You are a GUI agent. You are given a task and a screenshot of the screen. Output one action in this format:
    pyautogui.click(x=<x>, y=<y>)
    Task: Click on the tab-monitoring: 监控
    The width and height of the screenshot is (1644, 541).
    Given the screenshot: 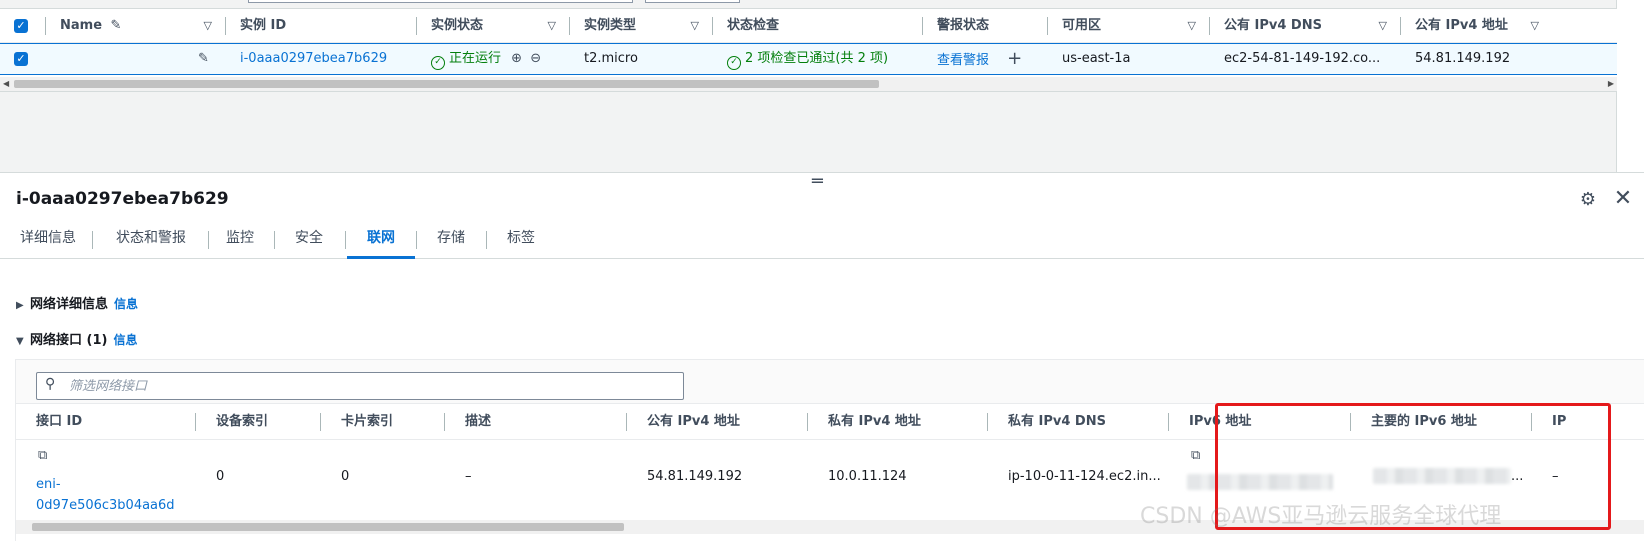 What is the action you would take?
    pyautogui.click(x=240, y=240)
    